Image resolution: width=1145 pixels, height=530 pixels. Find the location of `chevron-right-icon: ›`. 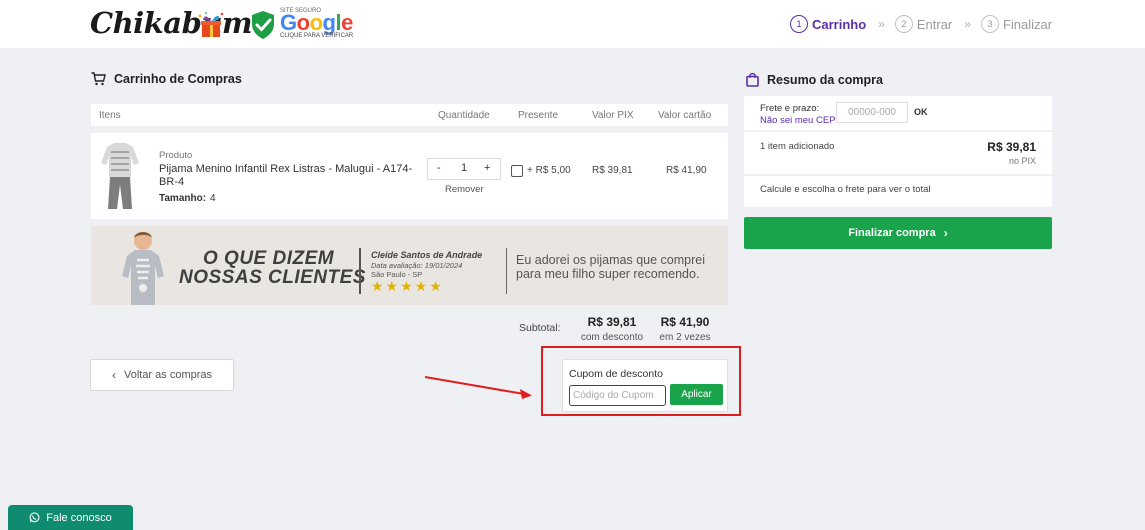

chevron-right-icon: › is located at coordinates (945, 233).